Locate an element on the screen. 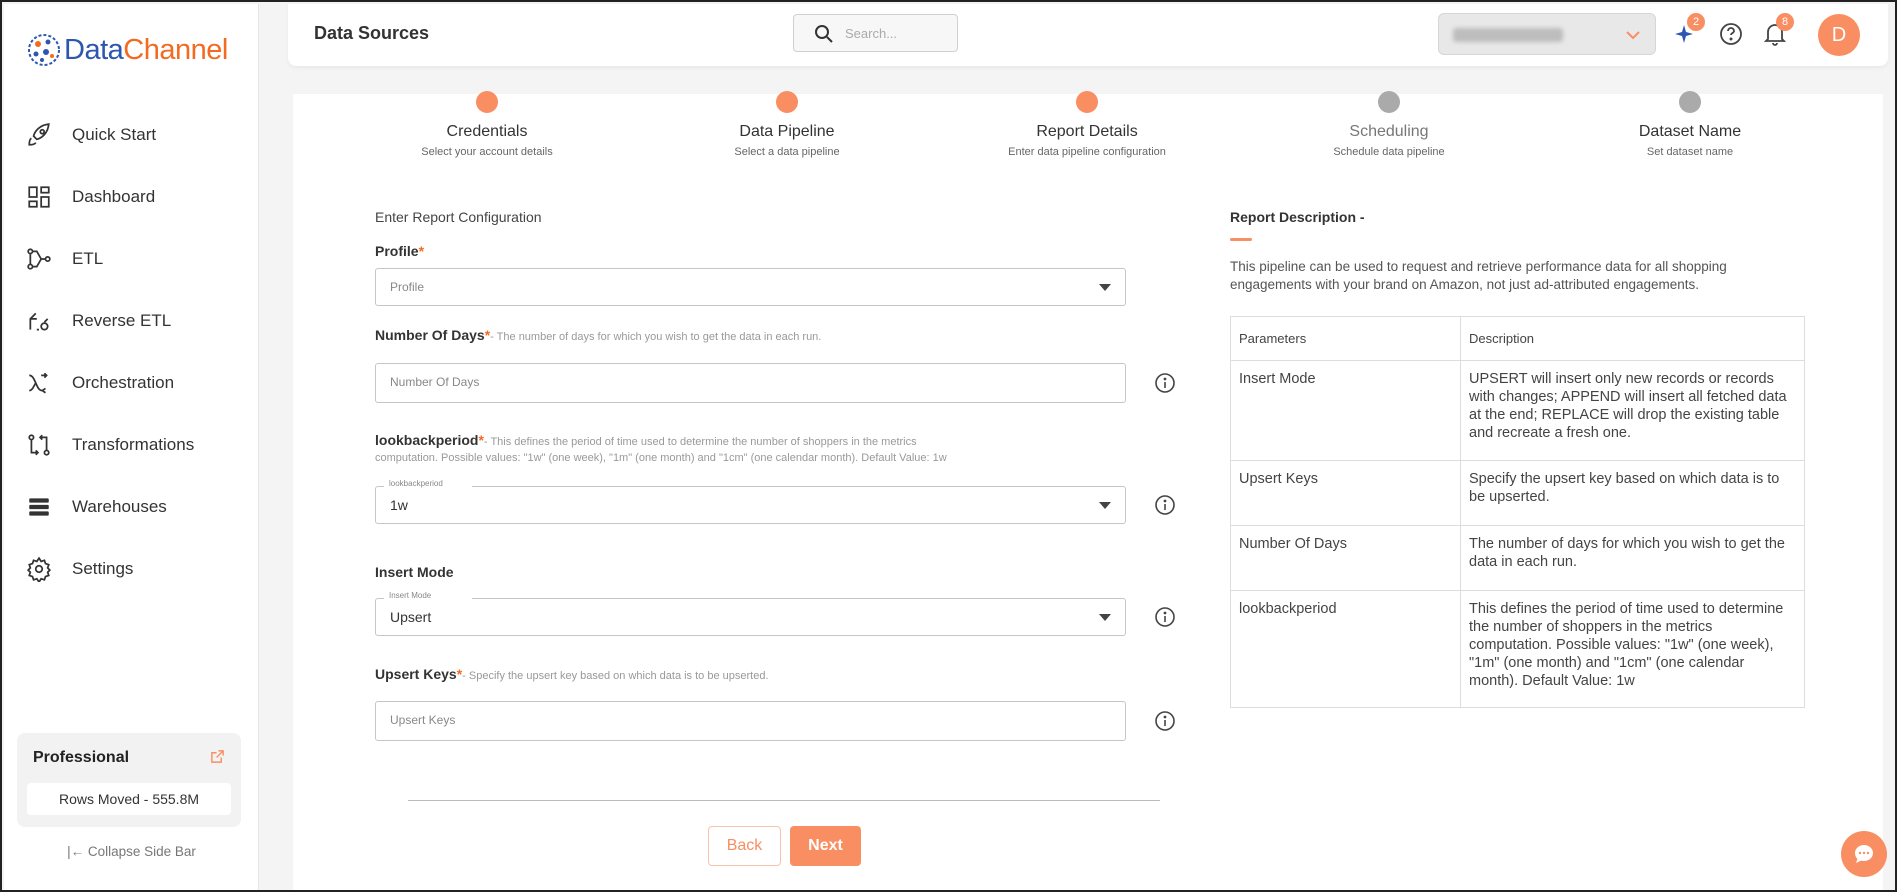 Image resolution: width=1897 pixels, height=892 pixels. sidebar-item-label: Transformations is located at coordinates (133, 444).